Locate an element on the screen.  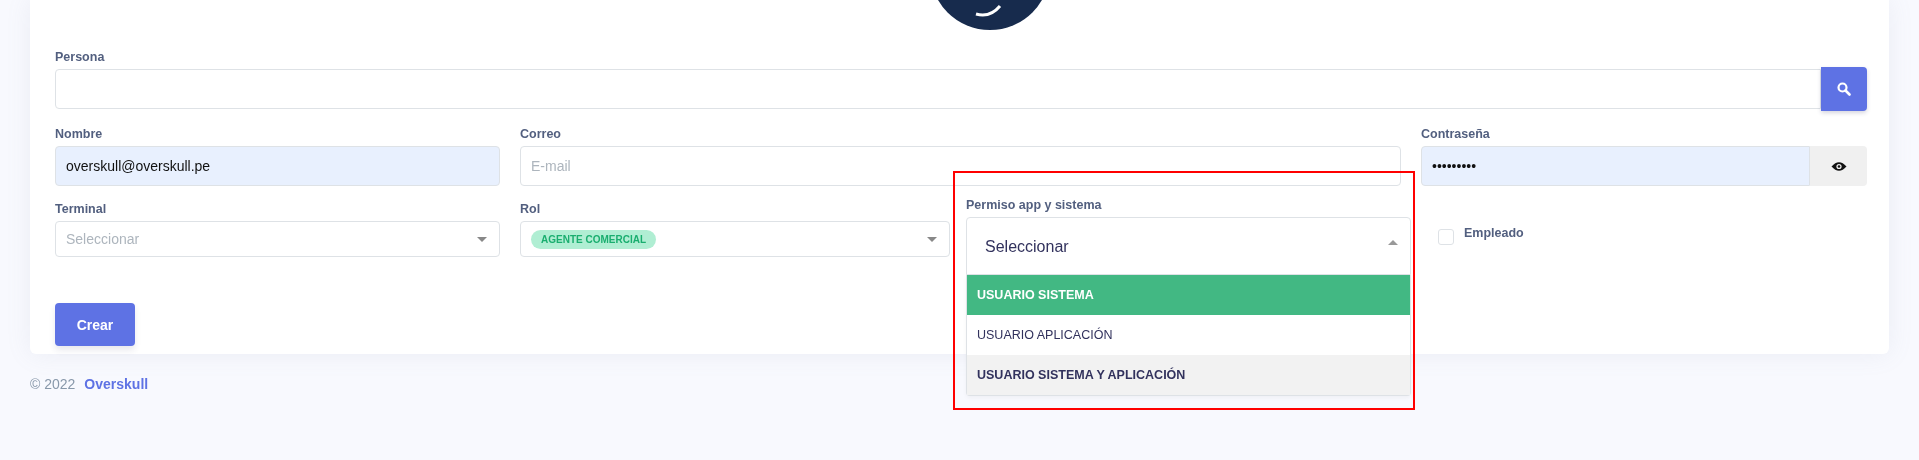
brand-link: Overskull is located at coordinates (116, 384).